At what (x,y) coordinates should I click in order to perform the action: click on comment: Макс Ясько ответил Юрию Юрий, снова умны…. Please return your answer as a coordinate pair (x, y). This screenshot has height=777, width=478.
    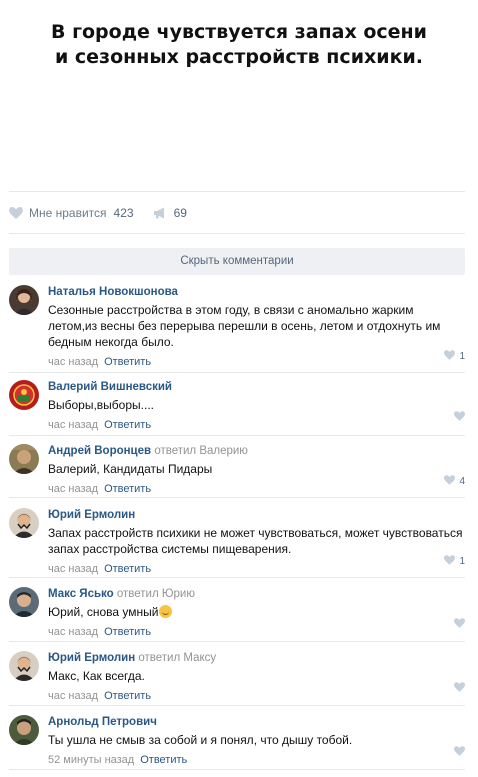
    Looking at the image, I should click on (237, 612).